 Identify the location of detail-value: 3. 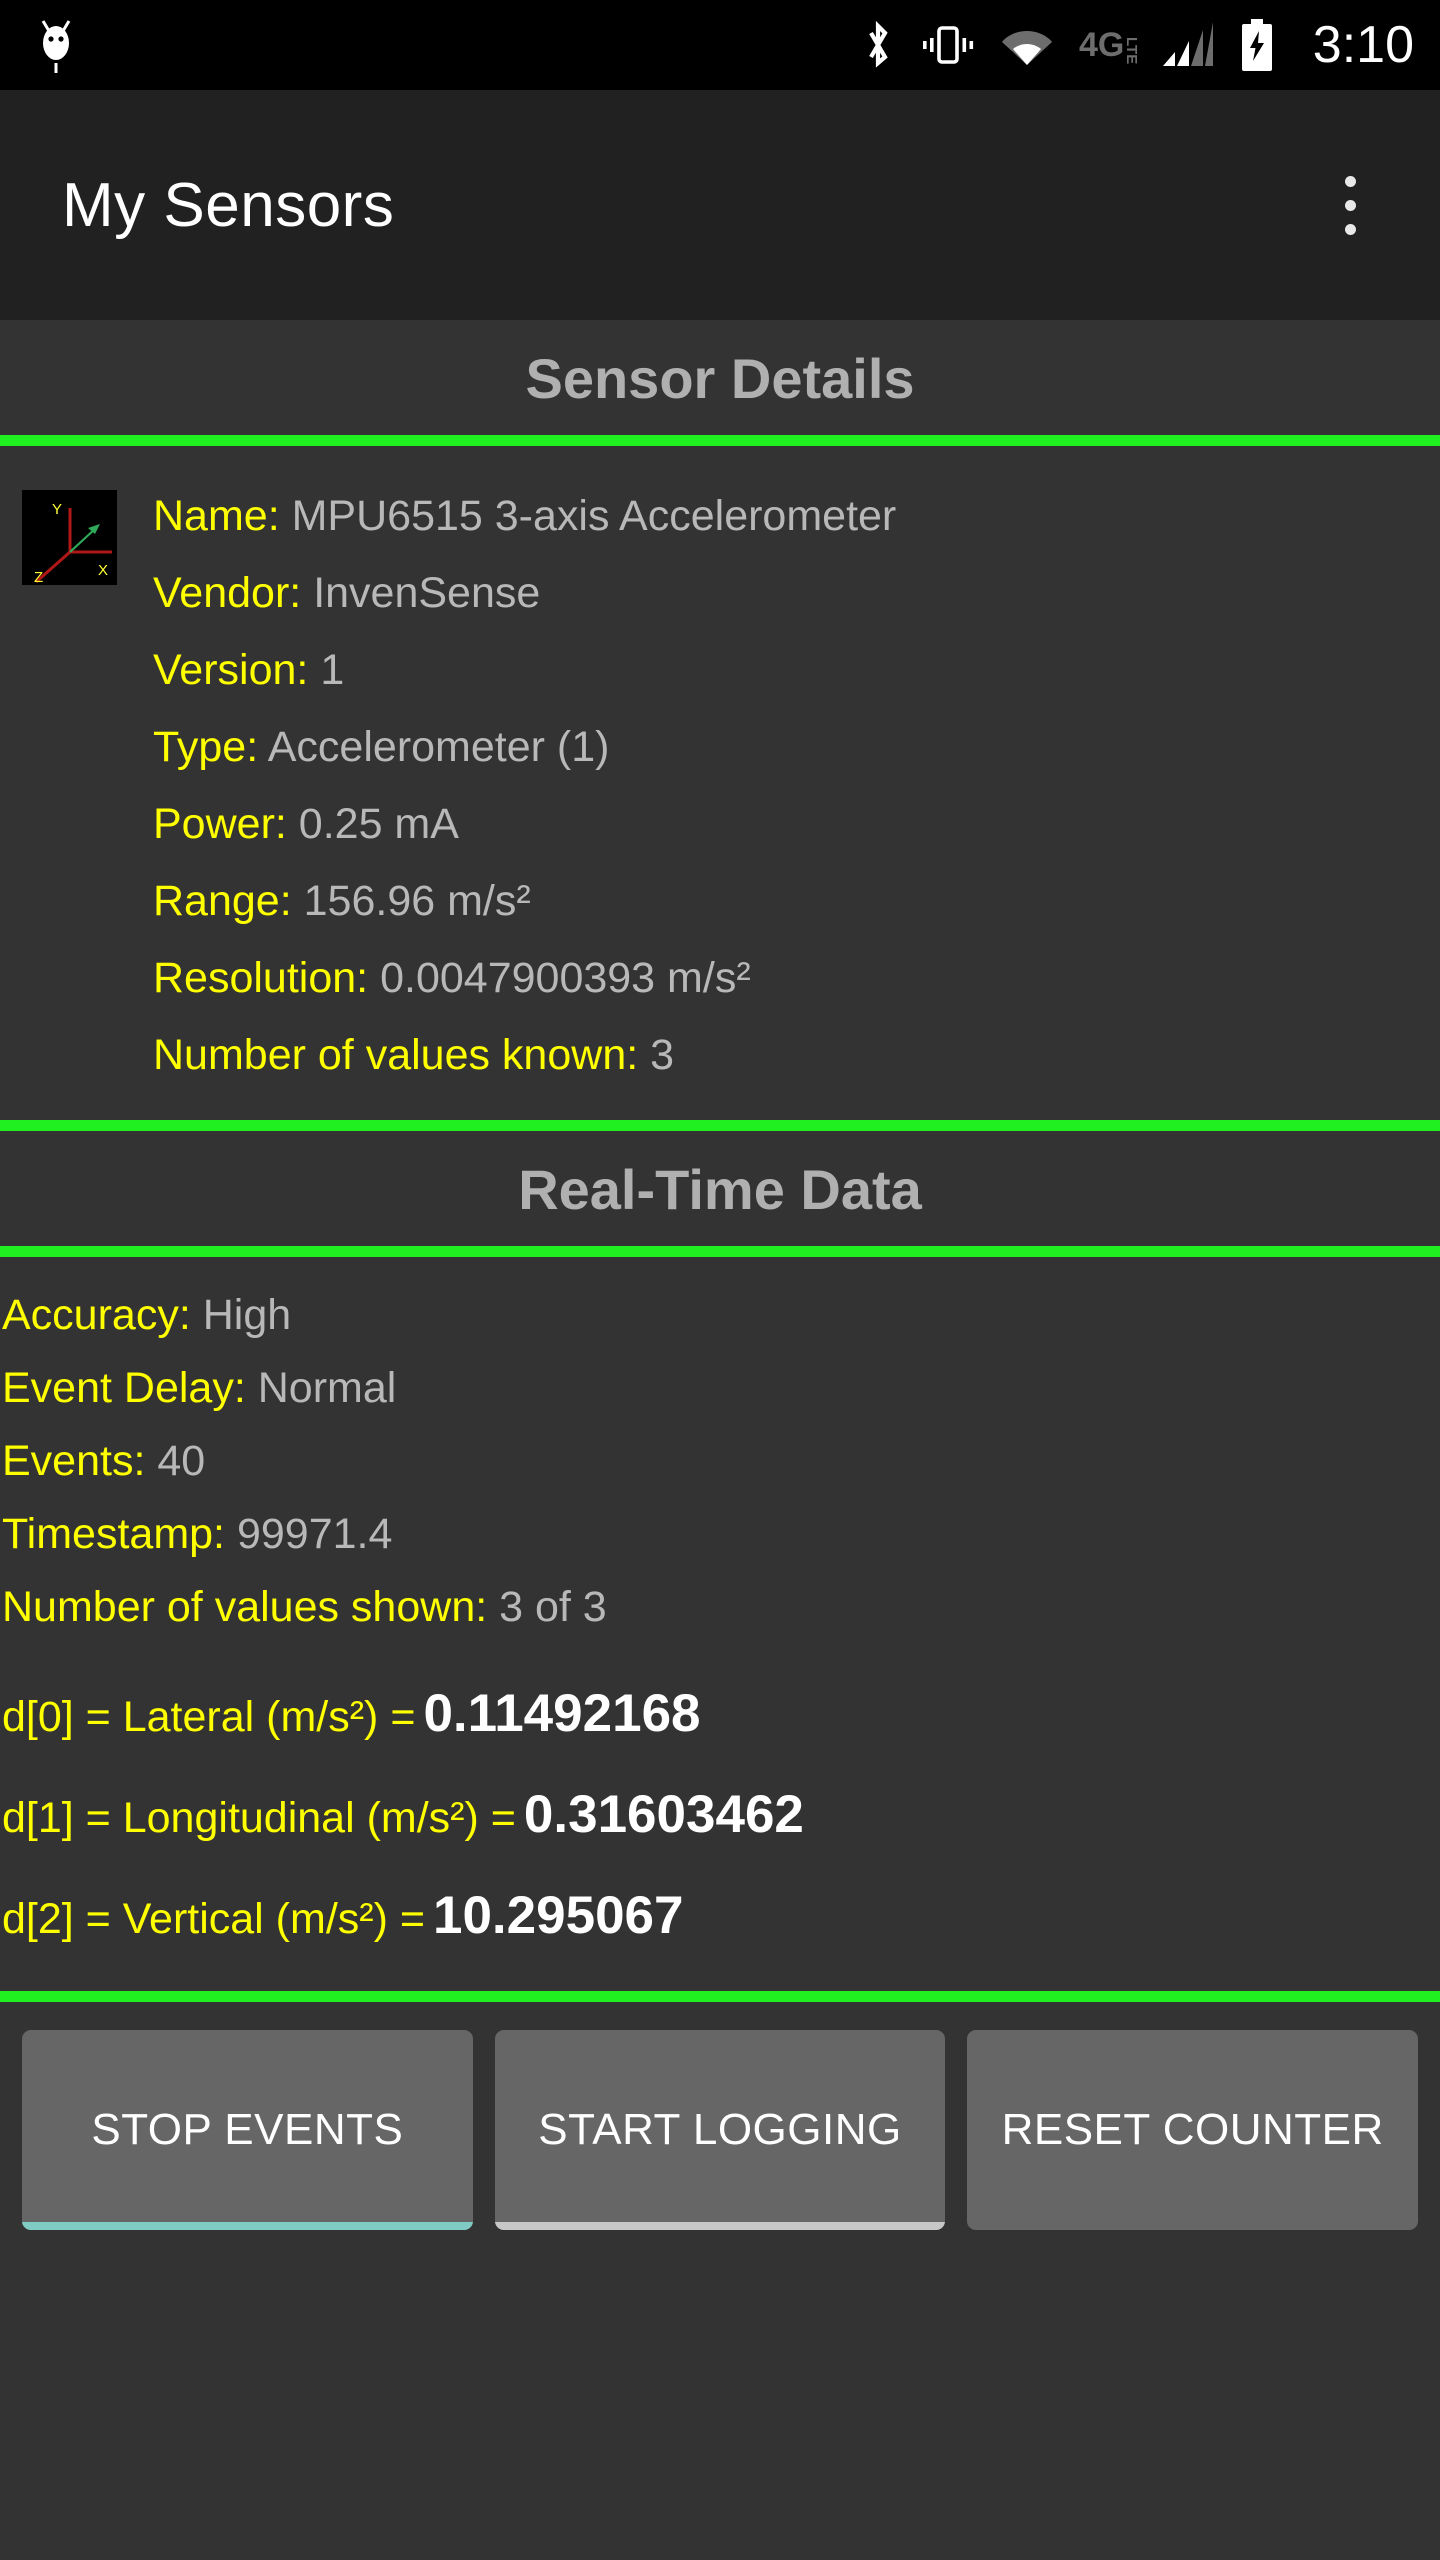
(662, 1055).